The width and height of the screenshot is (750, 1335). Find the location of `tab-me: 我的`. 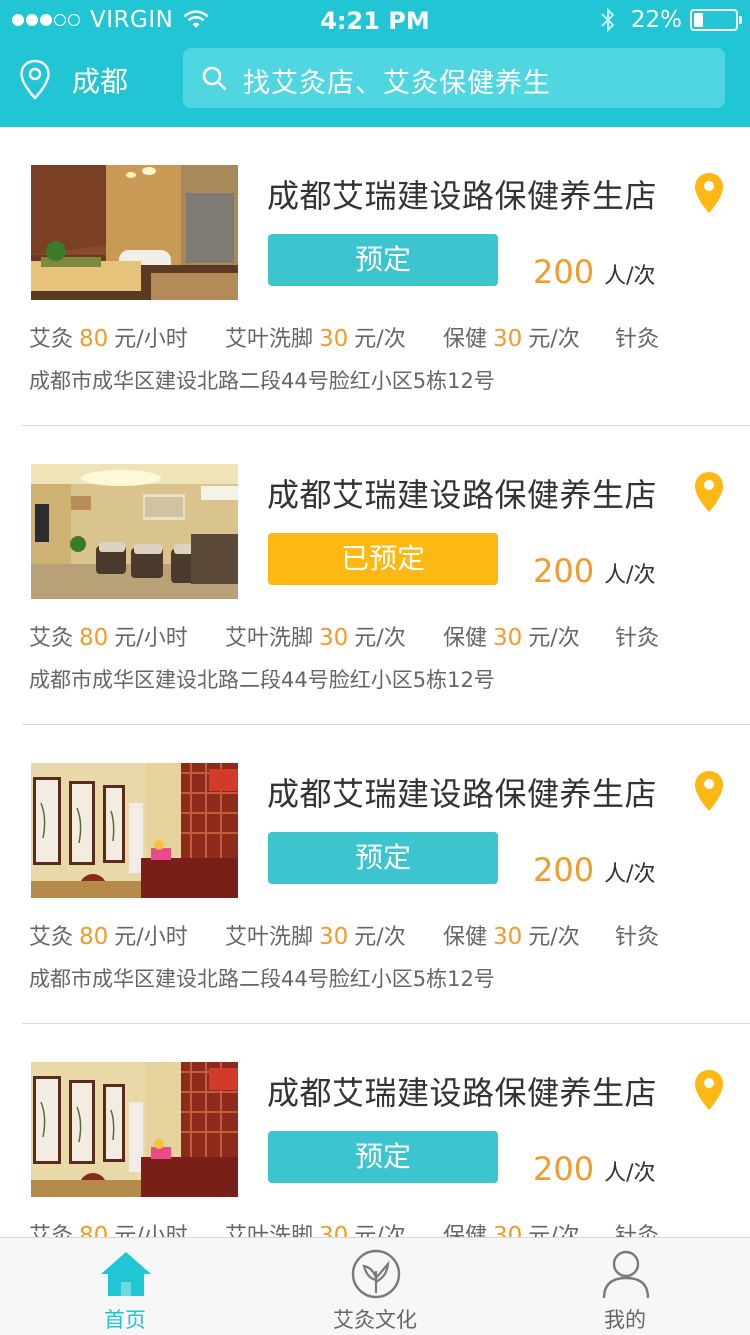

tab-me: 我的 is located at coordinates (625, 1286).